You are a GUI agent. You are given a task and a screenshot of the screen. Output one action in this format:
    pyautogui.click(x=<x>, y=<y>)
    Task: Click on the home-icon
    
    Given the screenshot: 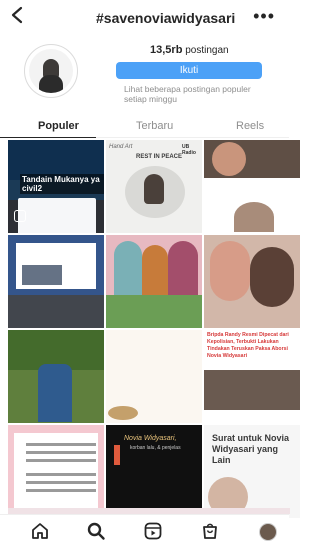 What is the action you would take?
    pyautogui.click(x=41, y=532)
    